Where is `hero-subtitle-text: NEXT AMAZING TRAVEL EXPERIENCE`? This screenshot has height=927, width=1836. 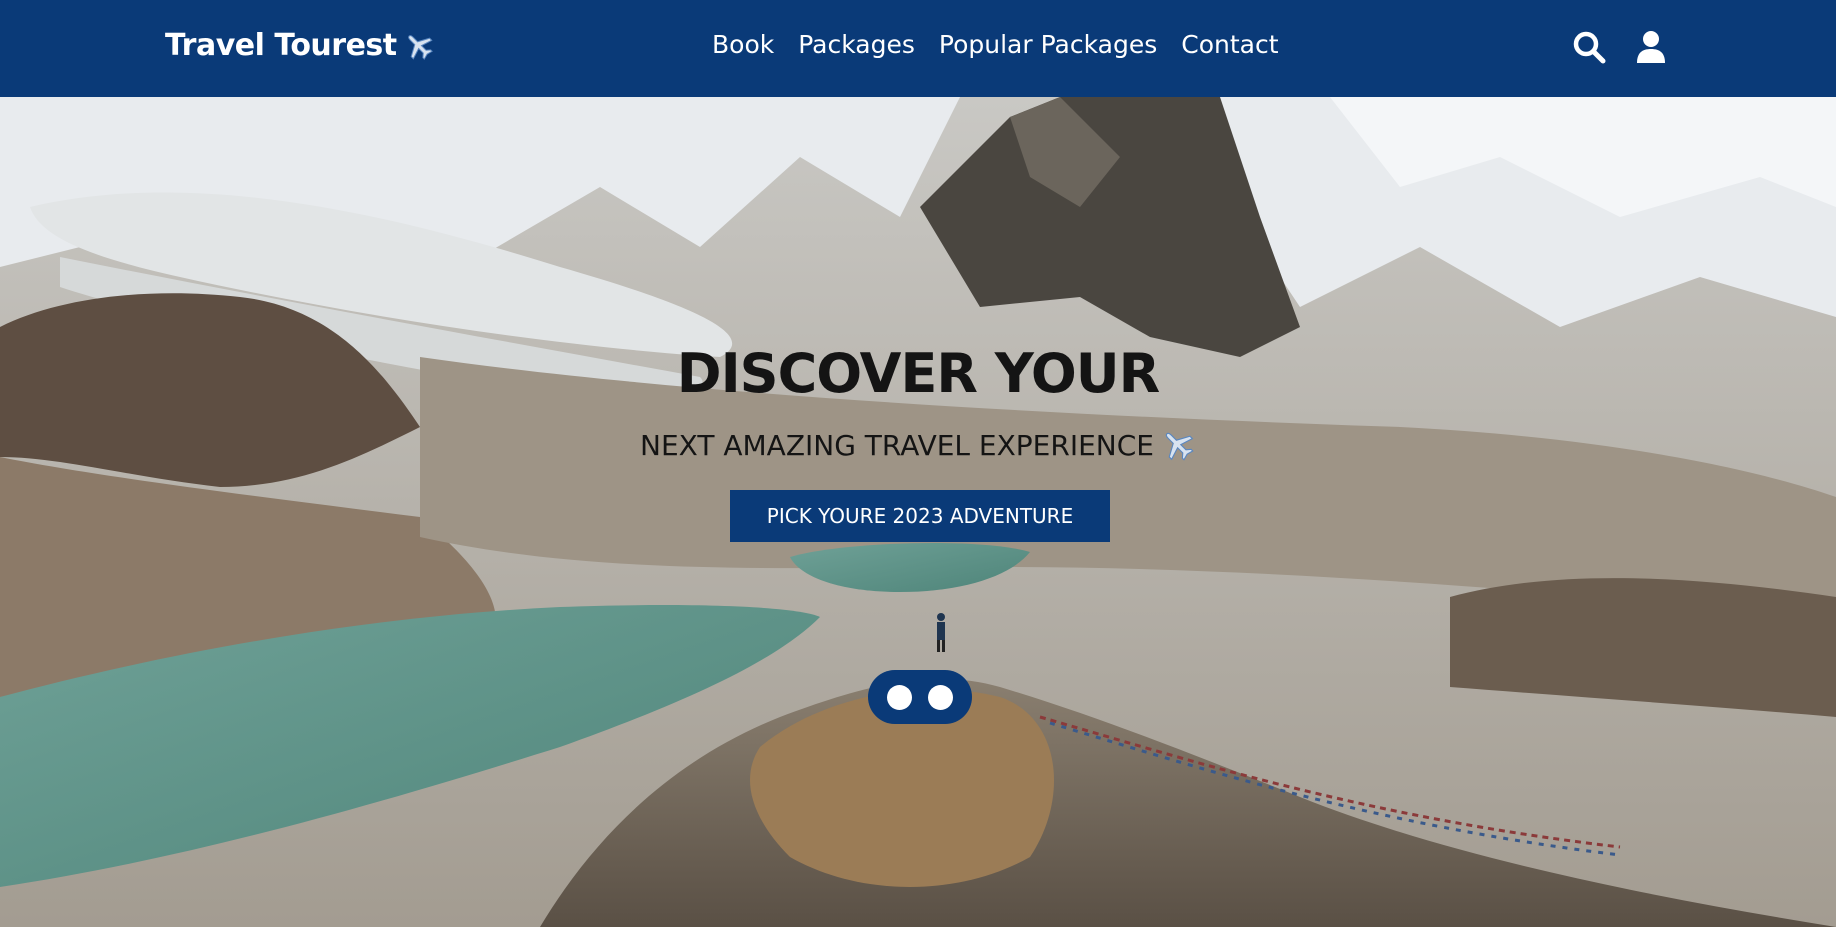
hero-subtitle-text: NEXT AMAZING TRAVEL EXPERIENCE is located at coordinates (897, 445).